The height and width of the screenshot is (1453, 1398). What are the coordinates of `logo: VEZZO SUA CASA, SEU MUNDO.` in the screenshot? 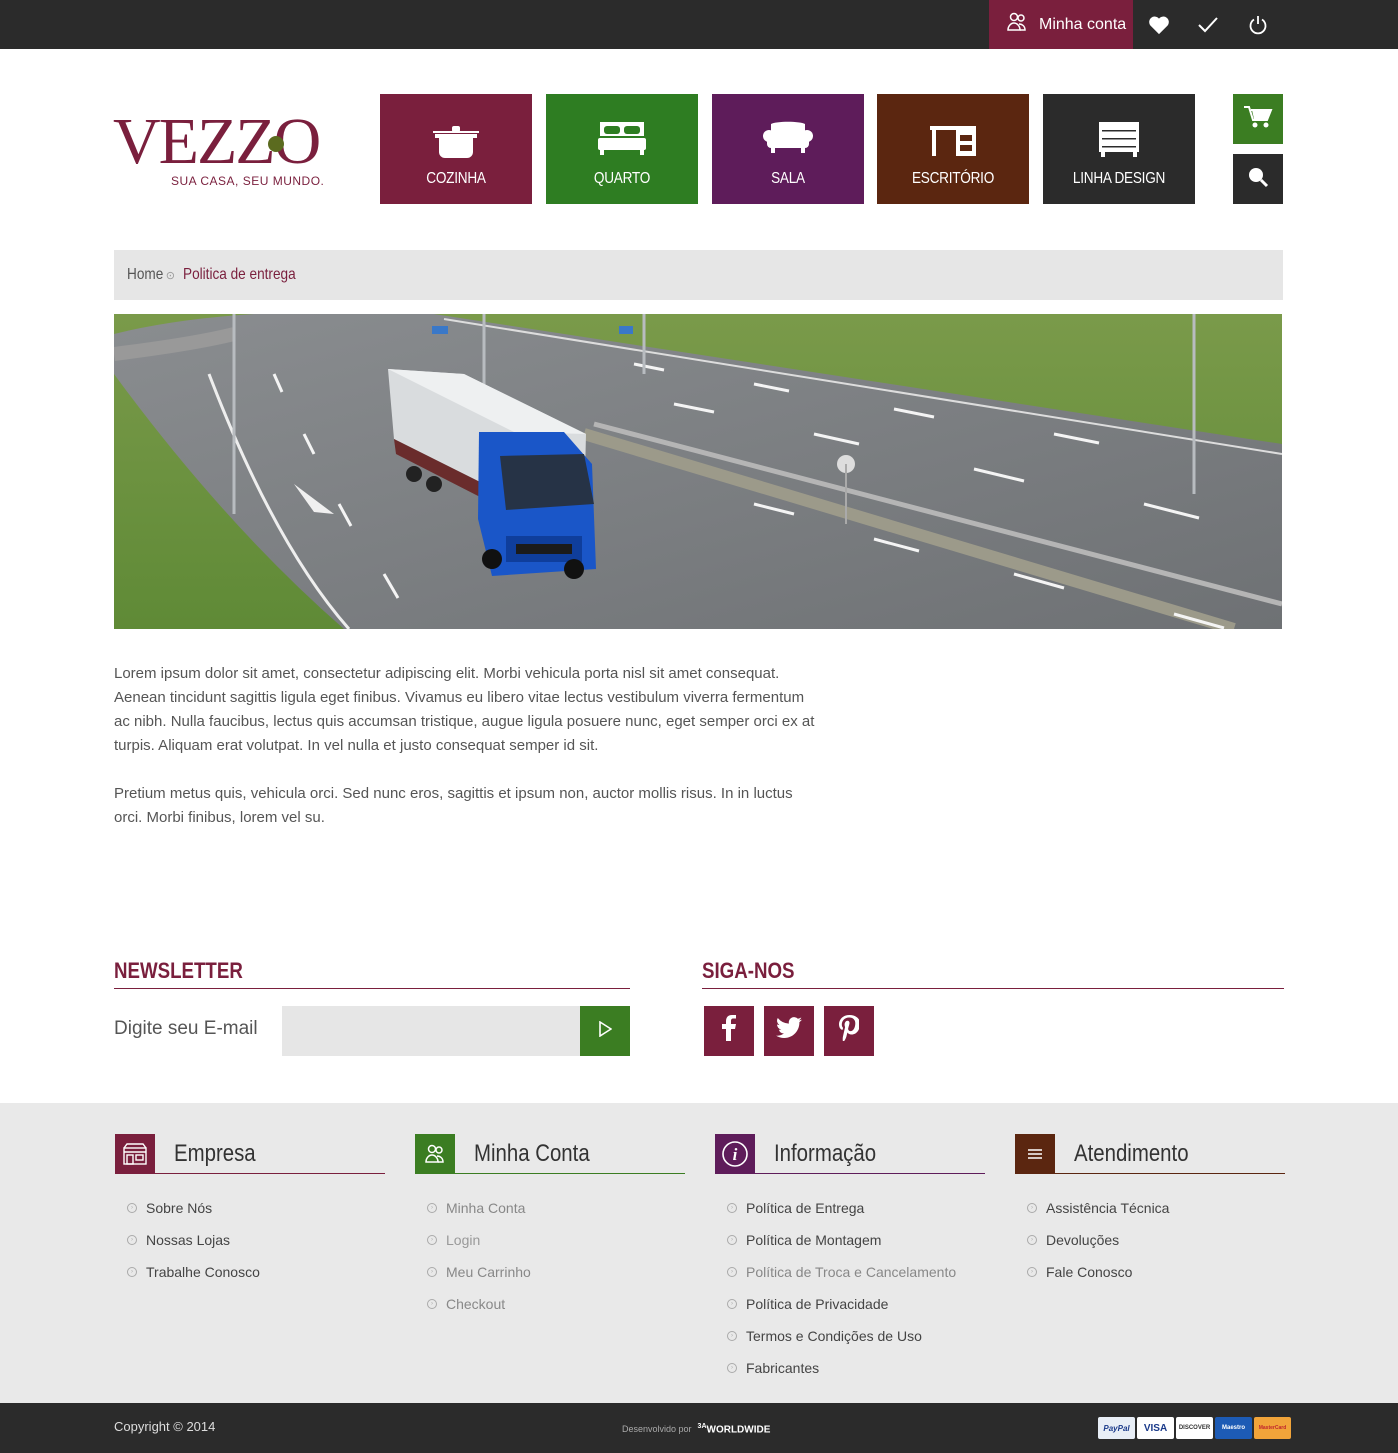 It's located at (218, 147).